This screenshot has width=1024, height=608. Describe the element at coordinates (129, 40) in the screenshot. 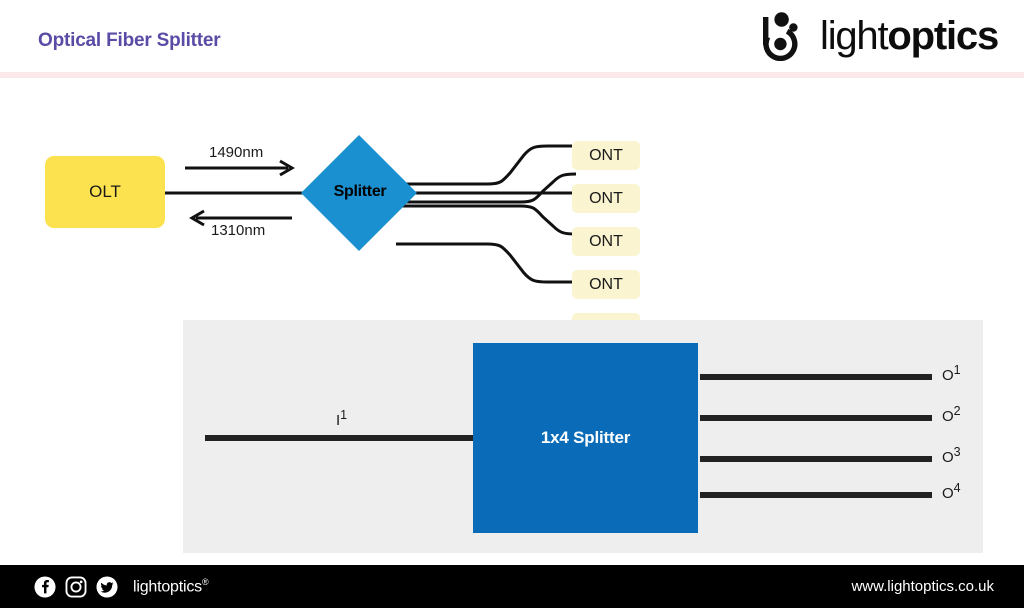

I see `page-title: Optical Fiber Splitter` at that location.